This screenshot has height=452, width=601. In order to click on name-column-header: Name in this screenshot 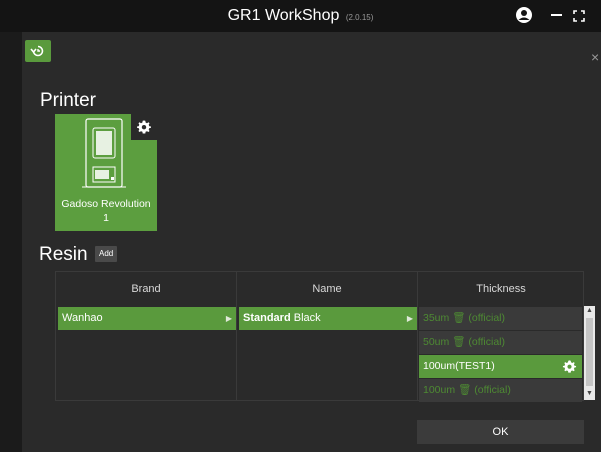, I will do `click(327, 289)`.